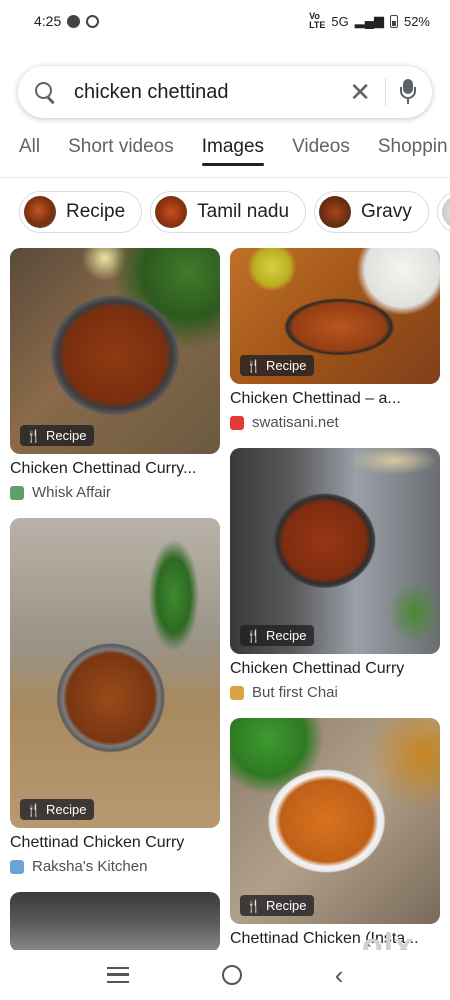 The image size is (450, 1000). I want to click on chip-more, so click(443, 212).